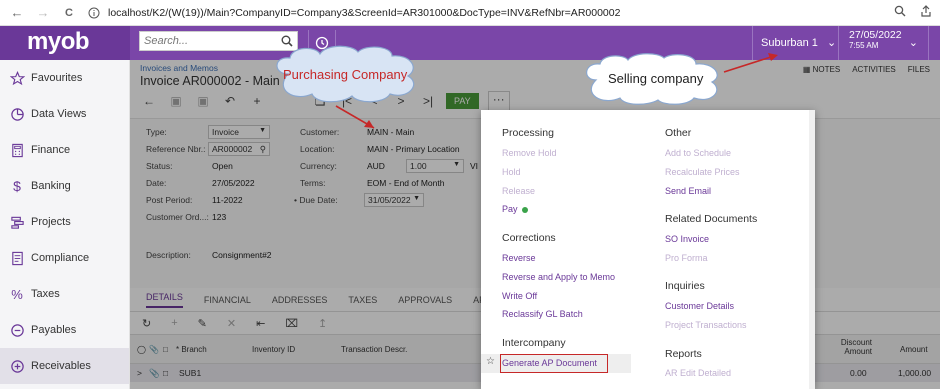 The image size is (940, 389). I want to click on post-period-value: 11-2022, so click(227, 200).